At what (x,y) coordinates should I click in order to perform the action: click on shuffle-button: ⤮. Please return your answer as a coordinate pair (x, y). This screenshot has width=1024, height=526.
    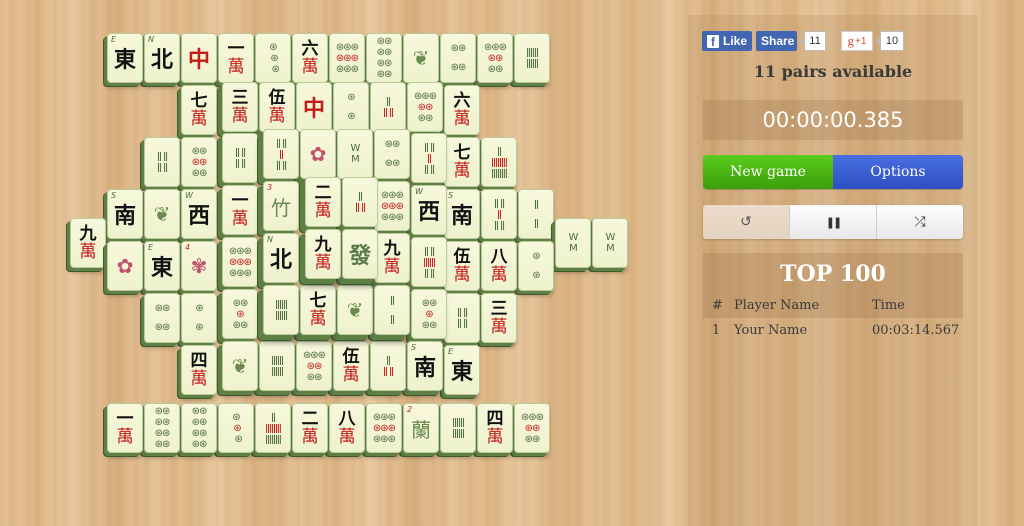
    Looking at the image, I should click on (920, 222).